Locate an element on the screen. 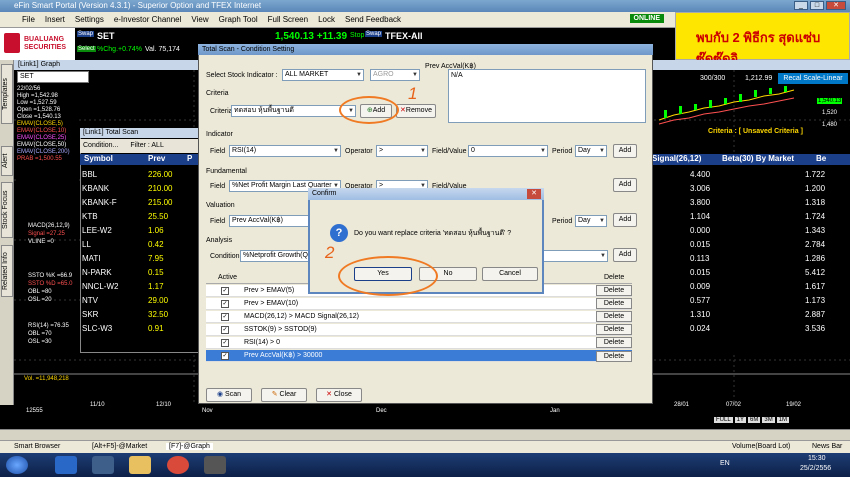  menu-e-investor: e-Investor Channel is located at coordinates (148, 19).